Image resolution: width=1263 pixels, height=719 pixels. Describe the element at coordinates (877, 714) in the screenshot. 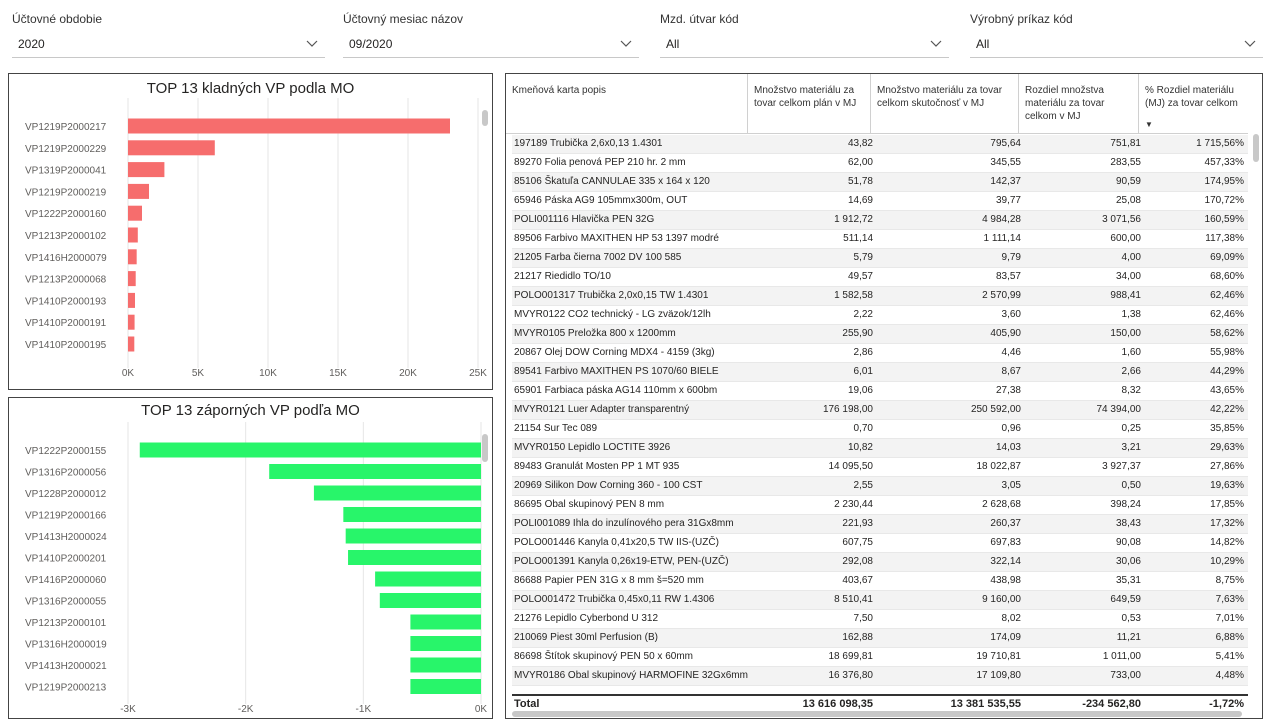

I see `table-horizontal-scrollbar` at that location.